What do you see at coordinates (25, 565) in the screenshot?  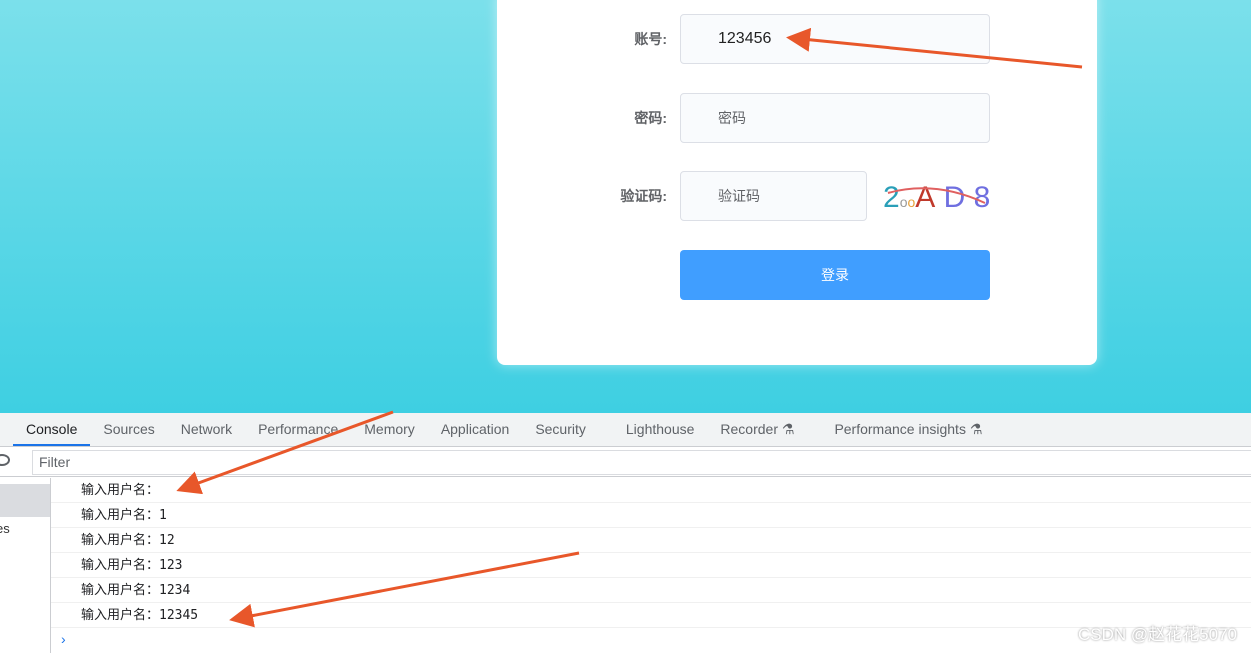 I see `console-sidebar: es` at bounding box center [25, 565].